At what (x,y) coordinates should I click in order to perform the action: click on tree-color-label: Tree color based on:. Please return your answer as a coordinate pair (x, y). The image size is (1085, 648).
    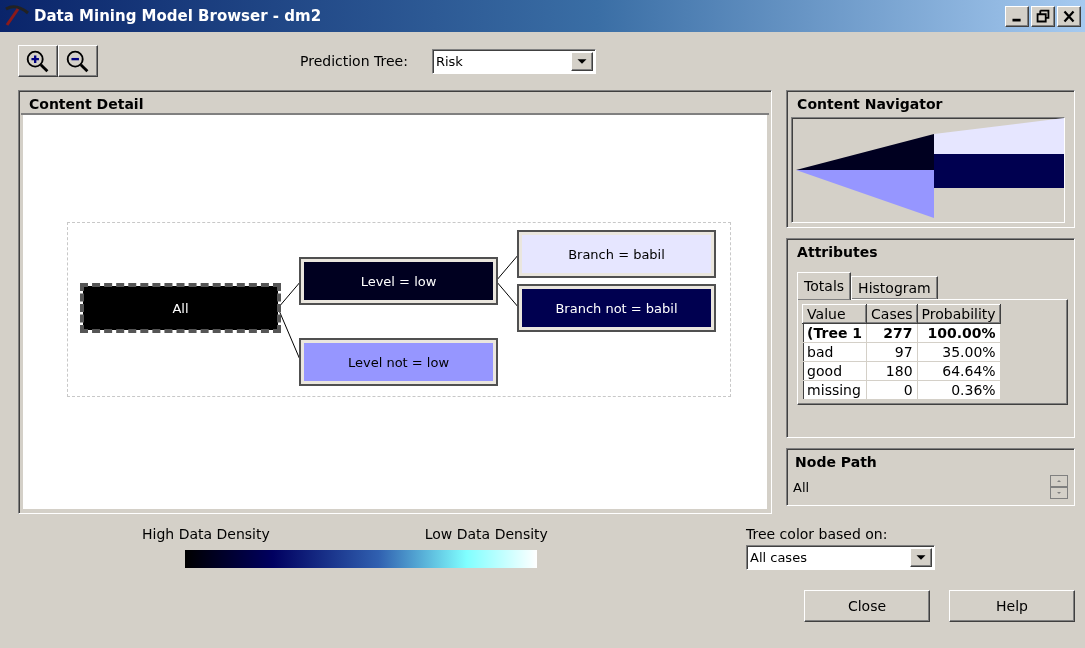
    Looking at the image, I should click on (817, 534).